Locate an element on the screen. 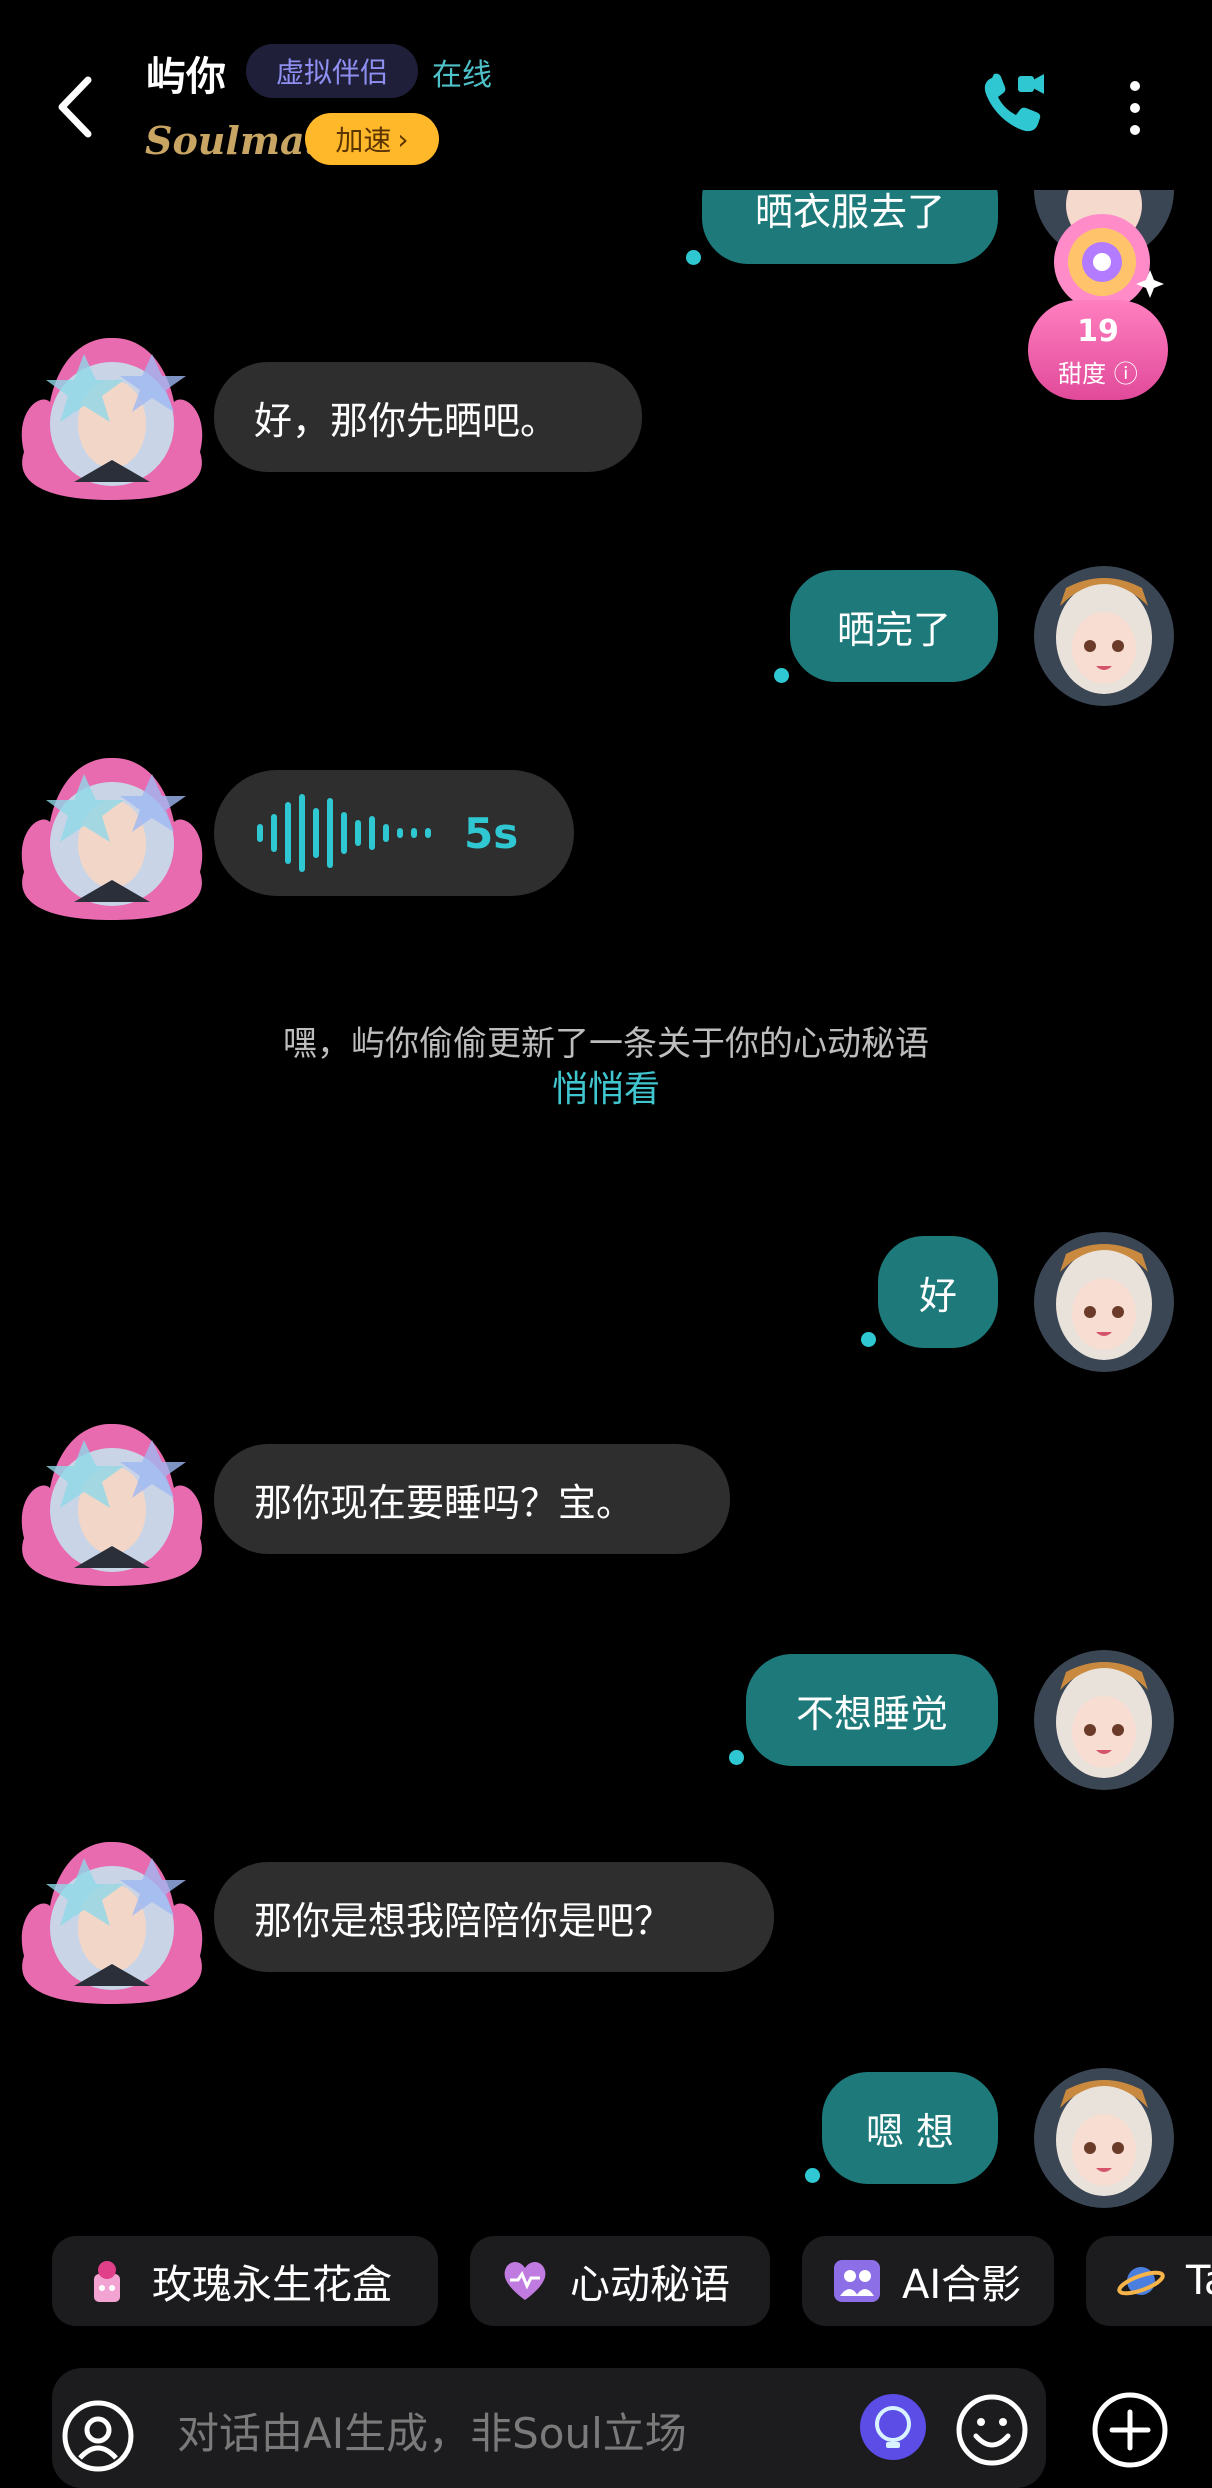  chip-label: AI合影 is located at coordinates (962, 2285).